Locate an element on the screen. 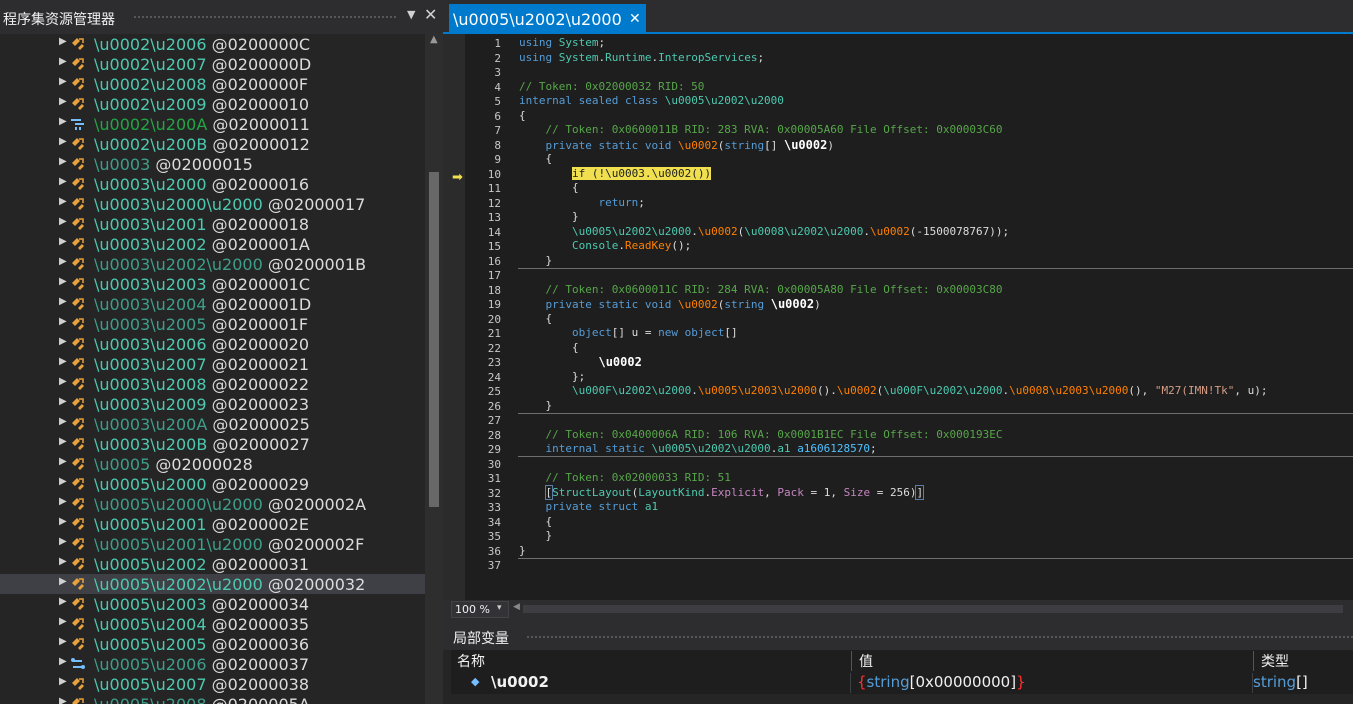  tree-item: ▶ \u0002\u2009 @02000010 is located at coordinates (212, 104).